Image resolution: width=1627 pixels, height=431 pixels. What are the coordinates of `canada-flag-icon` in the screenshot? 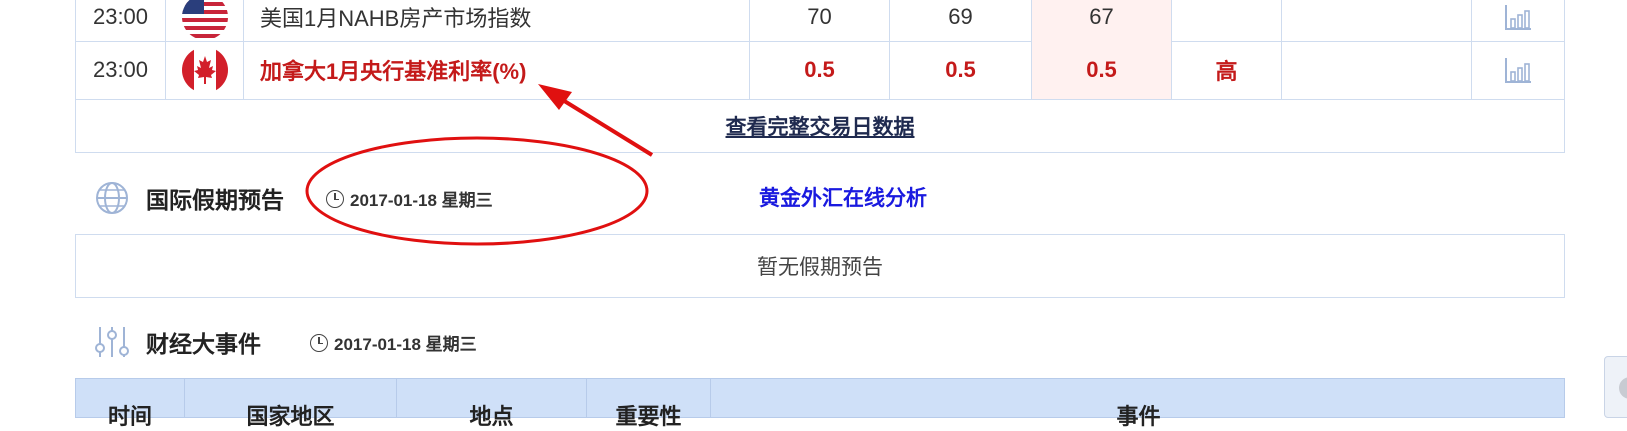 It's located at (204, 70).